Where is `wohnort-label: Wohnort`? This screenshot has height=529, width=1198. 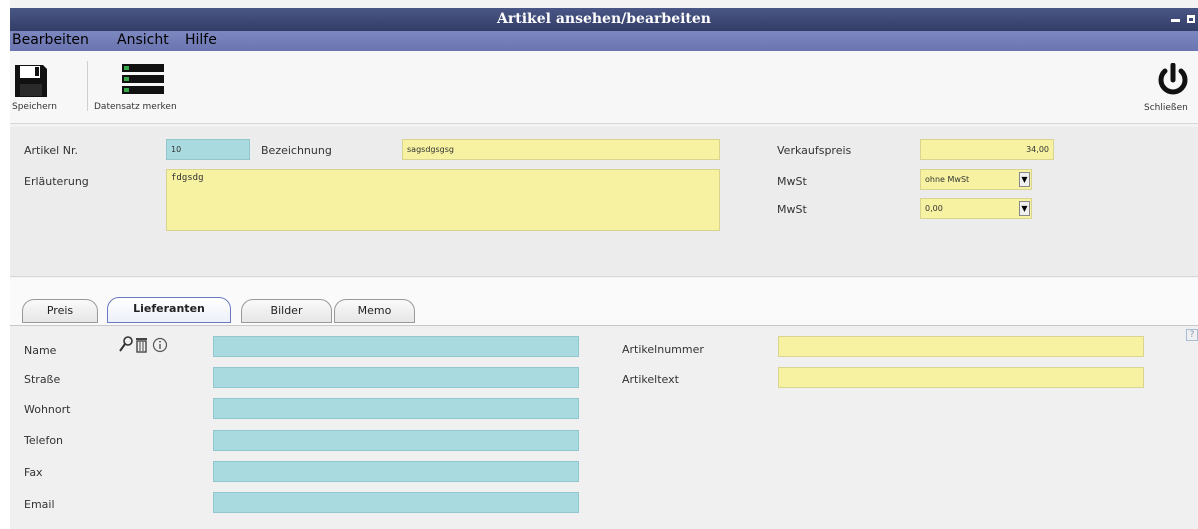 wohnort-label: Wohnort is located at coordinates (47, 409).